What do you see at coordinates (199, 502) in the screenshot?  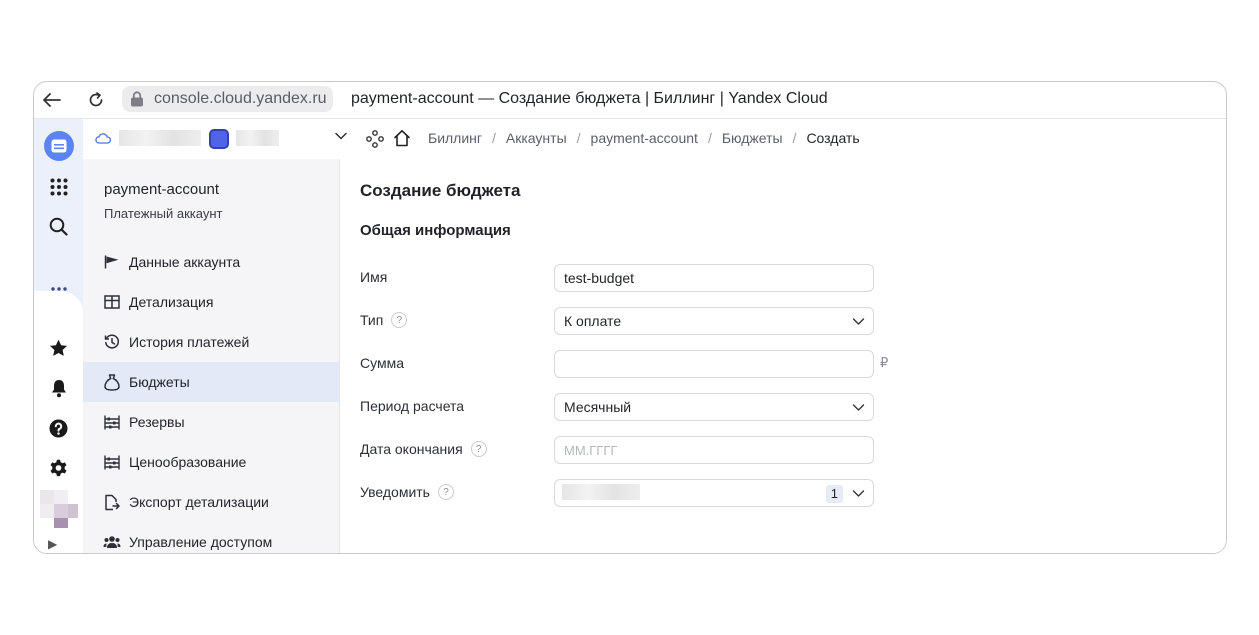 I see `sidebar-item-label: Экспорт детализации` at bounding box center [199, 502].